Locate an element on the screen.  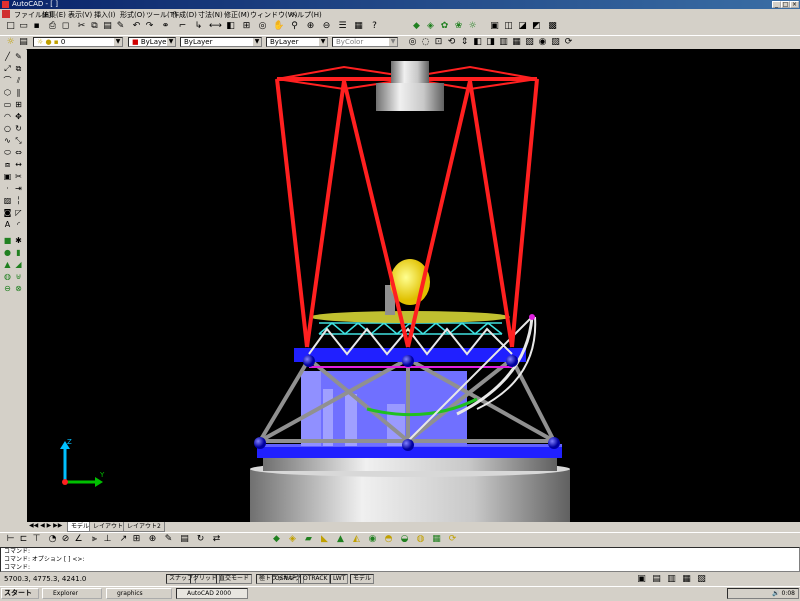
wedge-surface-icon: ◣ is located at coordinates (324, 539).